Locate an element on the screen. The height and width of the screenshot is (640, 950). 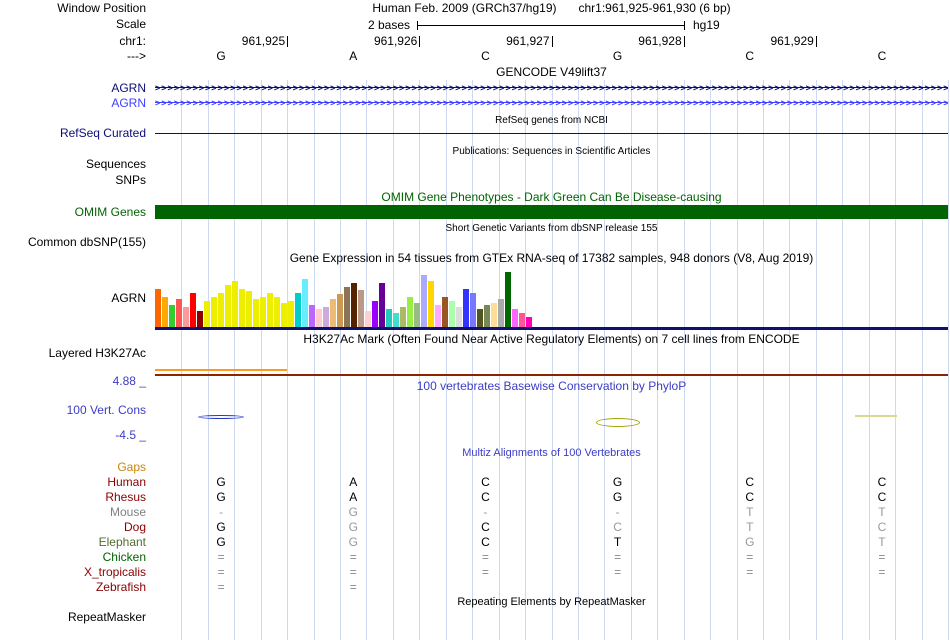
track-label-h3k27ac: Layered H3K27Ac is located at coordinates (75, 353).